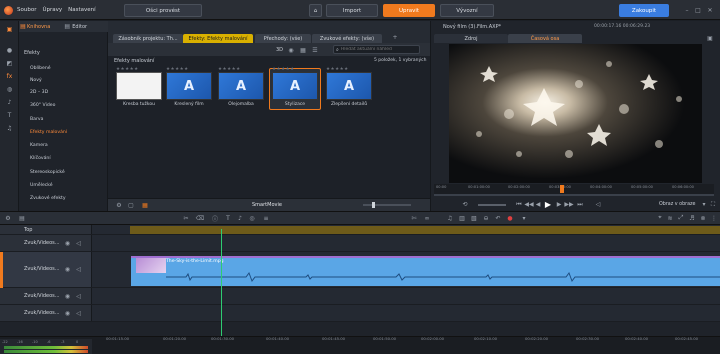  What do you see at coordinates (465, 204) in the screenshot?
I see `loop-icon: ⟲` at bounding box center [465, 204].